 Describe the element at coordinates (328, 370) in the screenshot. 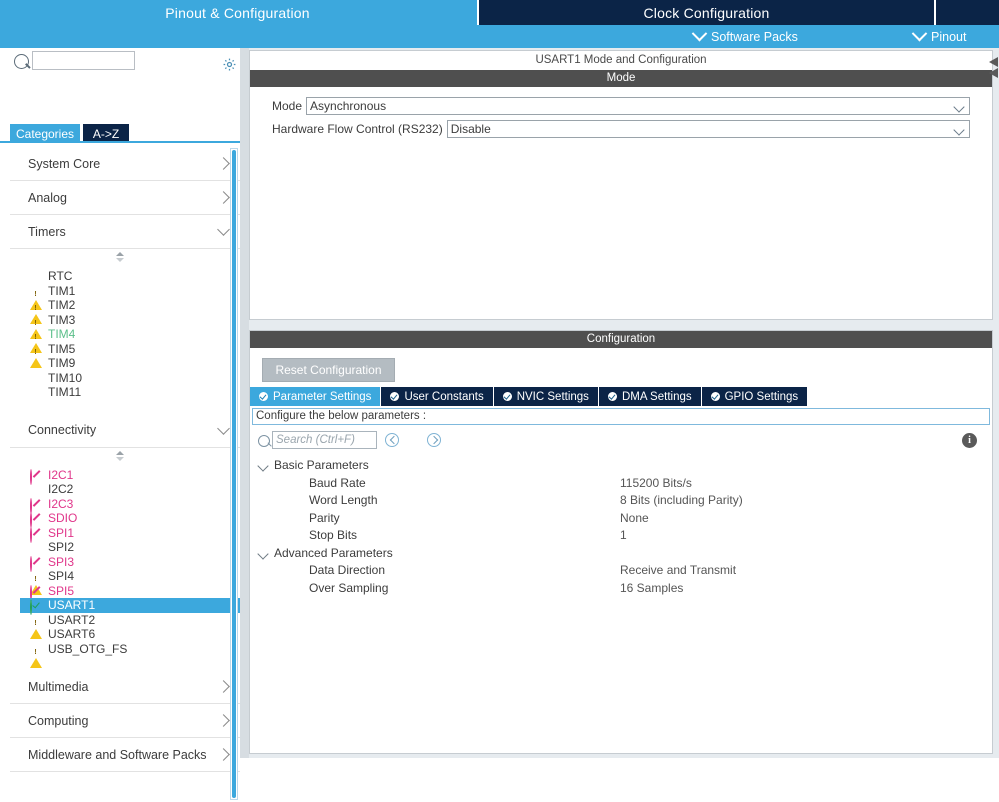

I see `reset-configuration-button: Reset Configuration` at that location.